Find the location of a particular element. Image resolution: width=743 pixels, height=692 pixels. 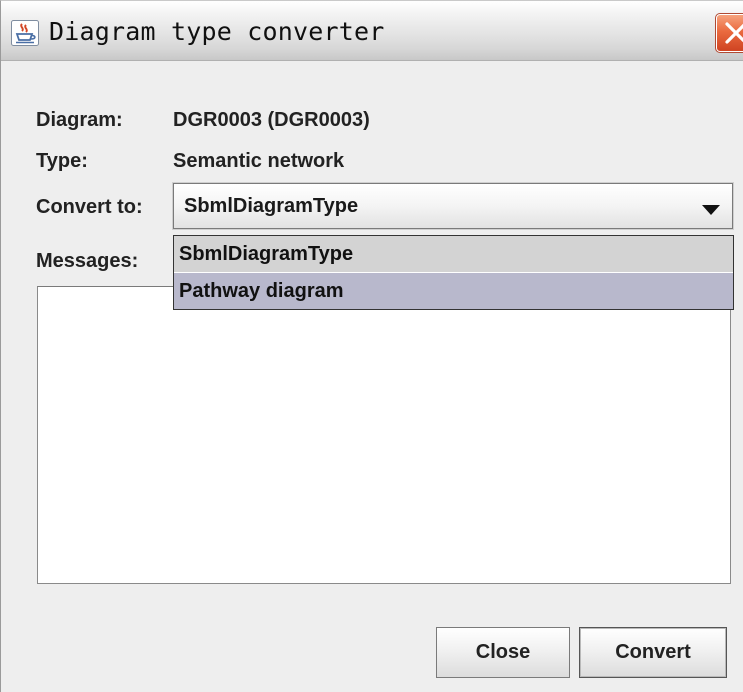

type-value: Semantic network is located at coordinates (259, 161).